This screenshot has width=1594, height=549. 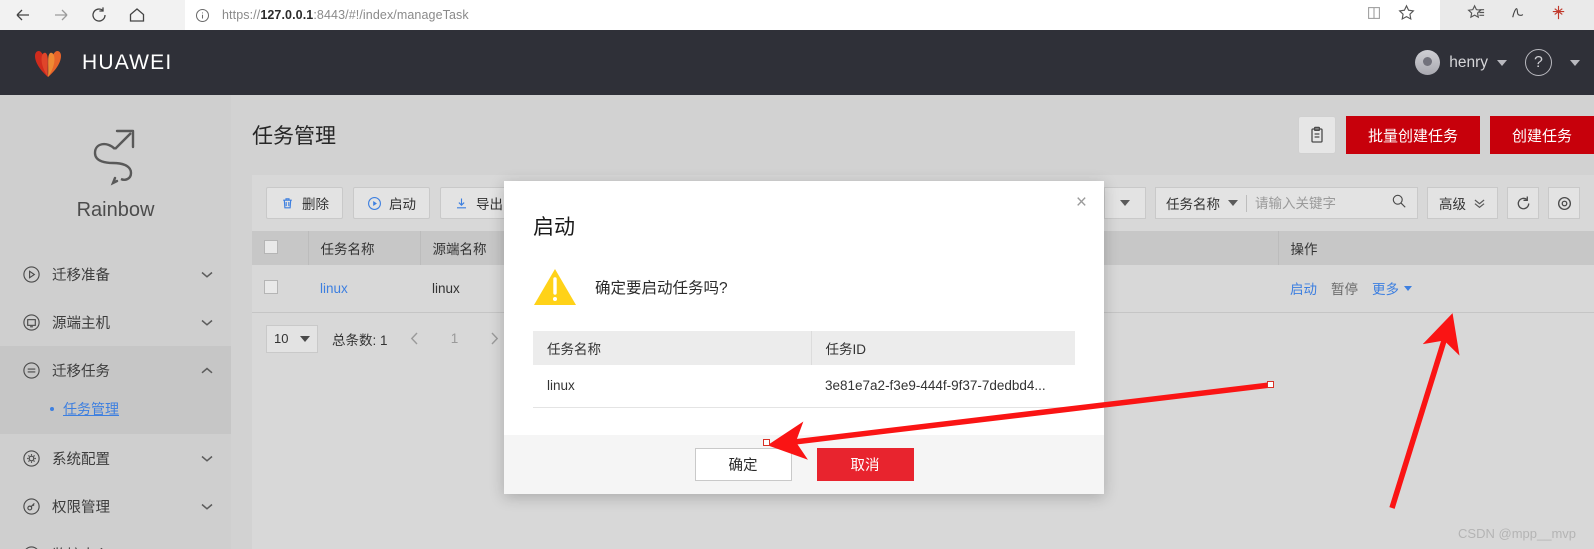 I want to click on page-size-select: 10, so click(x=292, y=338).